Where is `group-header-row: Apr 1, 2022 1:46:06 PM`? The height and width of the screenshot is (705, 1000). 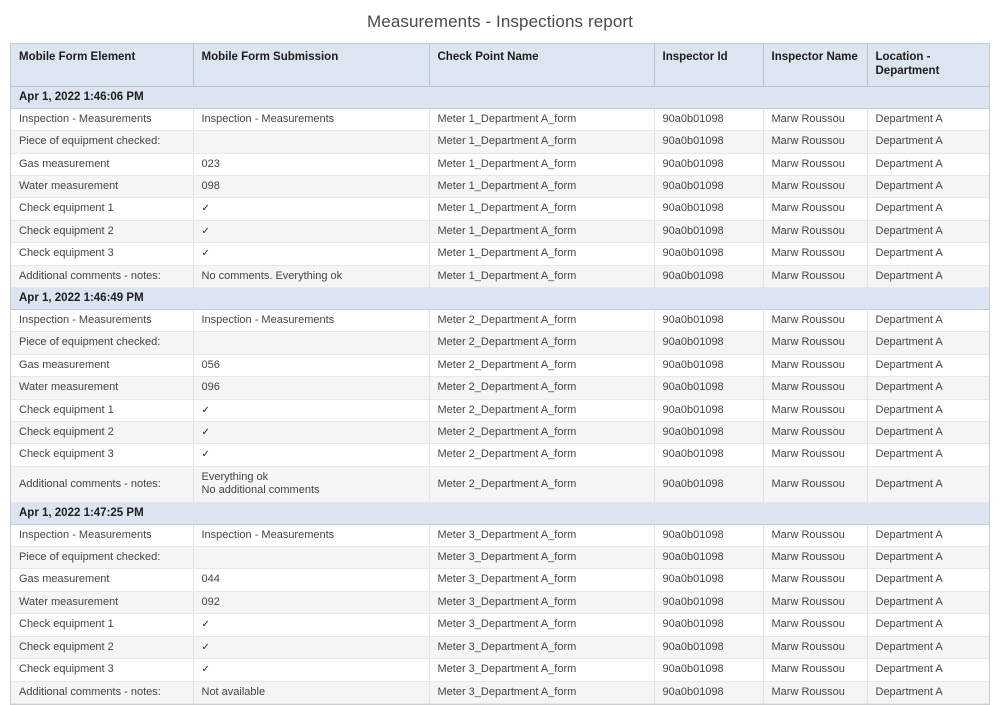 group-header-row: Apr 1, 2022 1:46:06 PM is located at coordinates (500, 97).